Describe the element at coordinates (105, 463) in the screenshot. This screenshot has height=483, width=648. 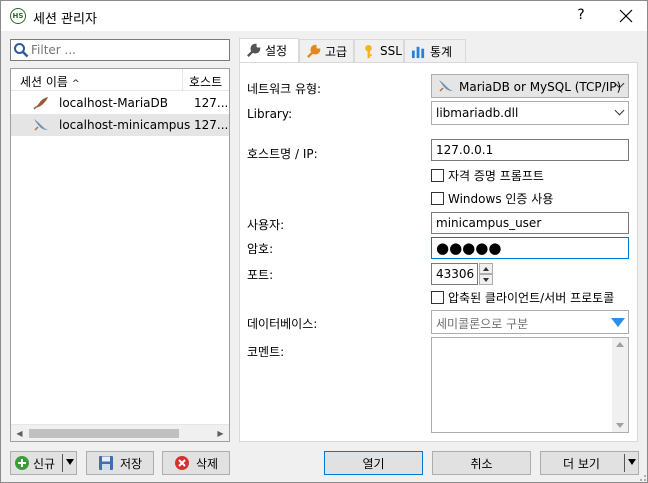
I see `save-icon` at that location.